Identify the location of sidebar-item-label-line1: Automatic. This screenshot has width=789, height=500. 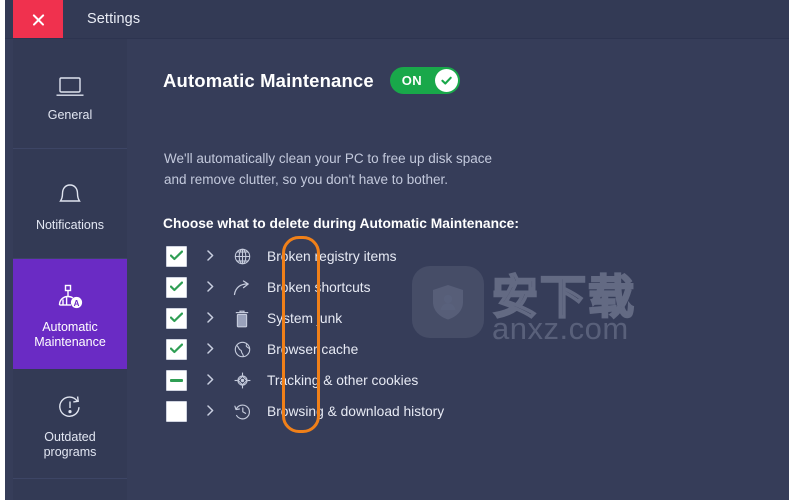
(70, 327).